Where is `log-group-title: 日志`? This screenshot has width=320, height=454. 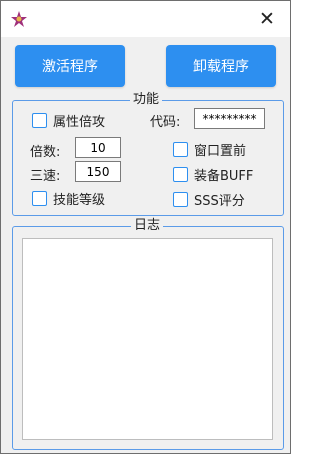
log-group-title: 日志 is located at coordinates (147, 226).